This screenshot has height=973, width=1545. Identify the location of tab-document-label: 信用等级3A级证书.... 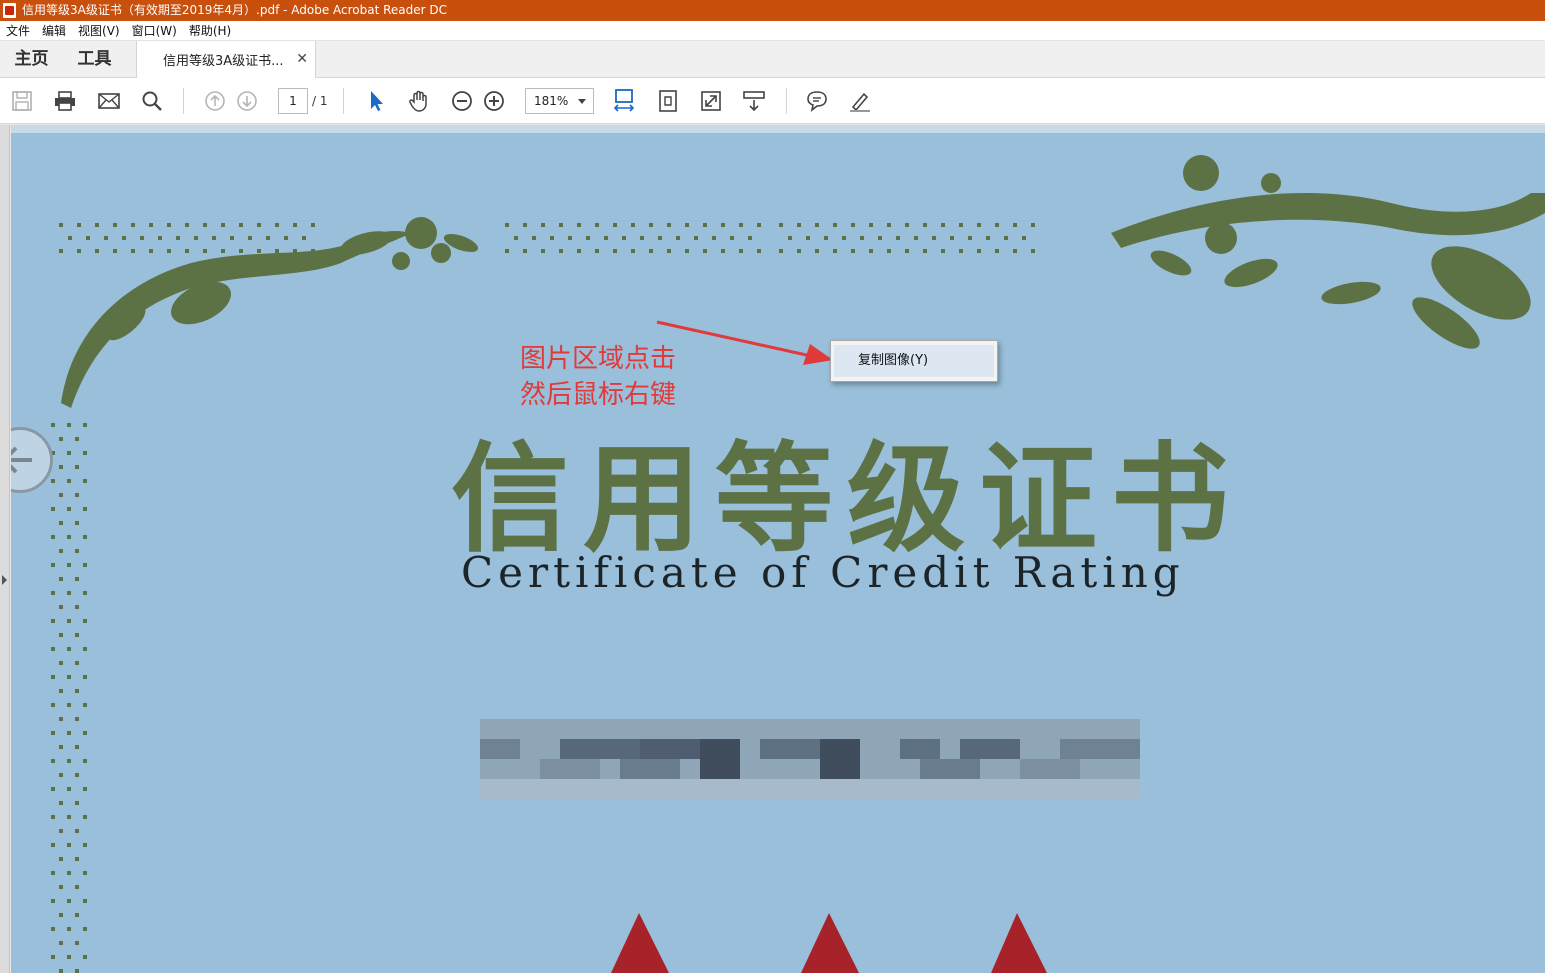
(223, 61).